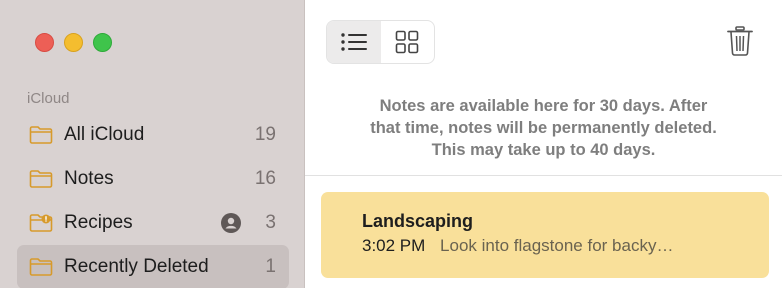  What do you see at coordinates (270, 222) in the screenshot?
I see `note-count: 3` at bounding box center [270, 222].